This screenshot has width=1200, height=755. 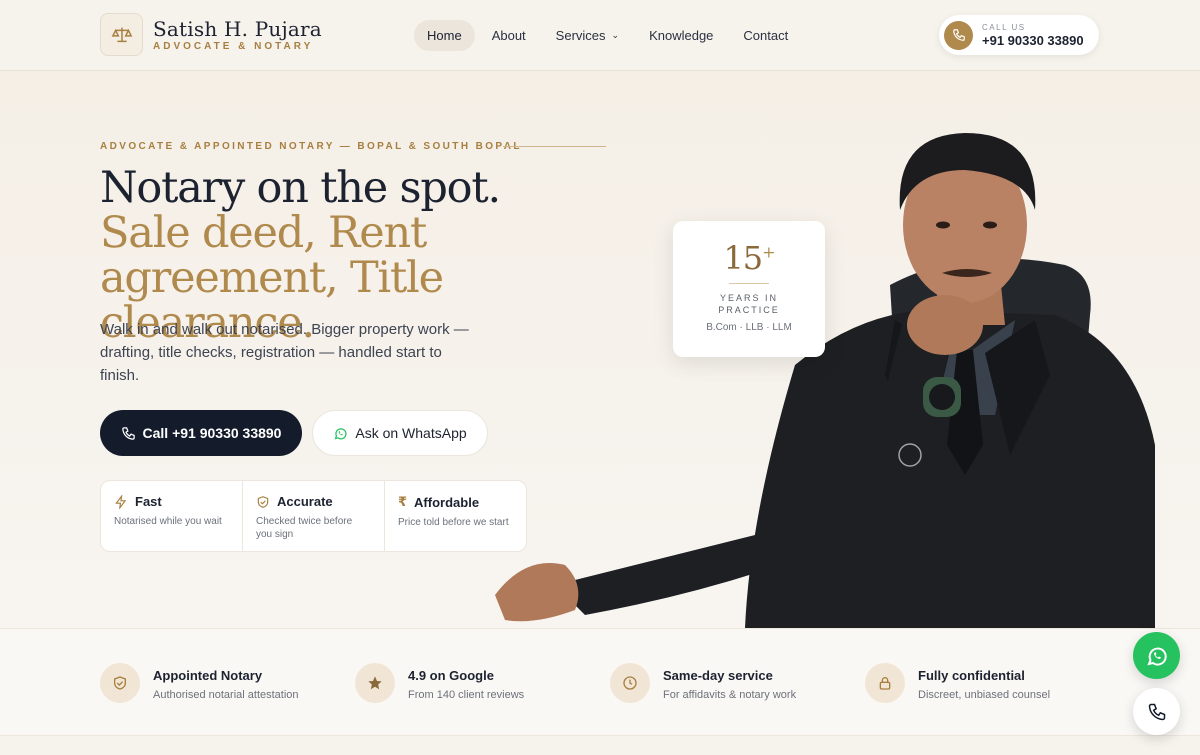 What do you see at coordinates (148, 501) in the screenshot?
I see `feature-title: Fast` at bounding box center [148, 501].